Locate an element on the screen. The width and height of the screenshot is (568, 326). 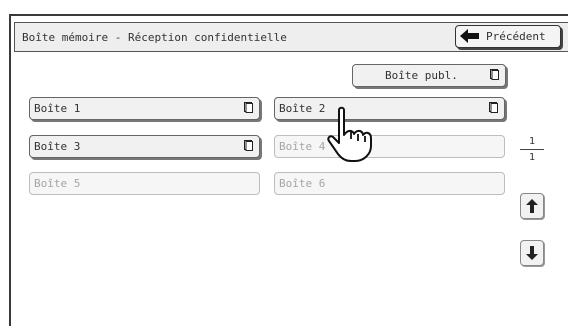
box-1-button: Boîte 1 is located at coordinates (144, 108).